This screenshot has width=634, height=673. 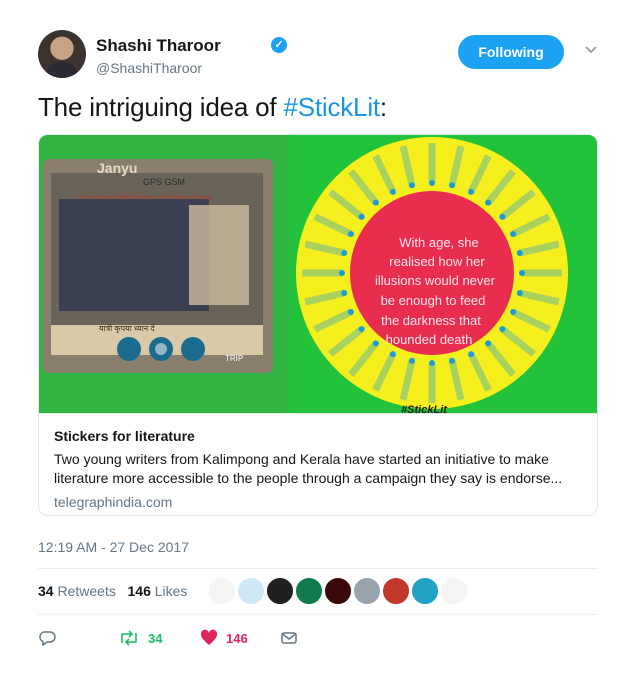 What do you see at coordinates (383, 107) in the screenshot?
I see `tweet-text-end: :` at bounding box center [383, 107].